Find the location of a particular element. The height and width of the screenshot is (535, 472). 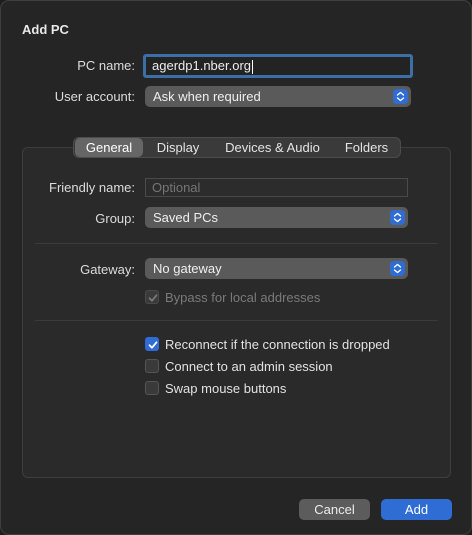

tab-general: General is located at coordinates (109, 147).